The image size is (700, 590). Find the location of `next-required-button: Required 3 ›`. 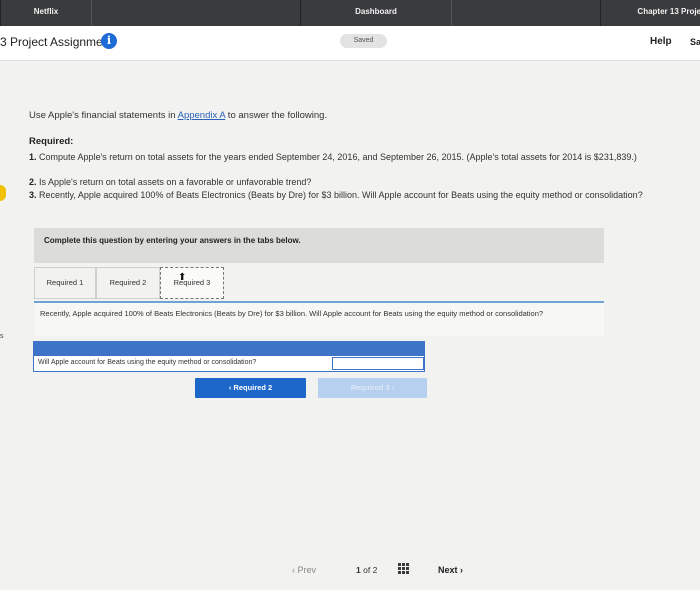

next-required-button: Required 3 › is located at coordinates (372, 388).